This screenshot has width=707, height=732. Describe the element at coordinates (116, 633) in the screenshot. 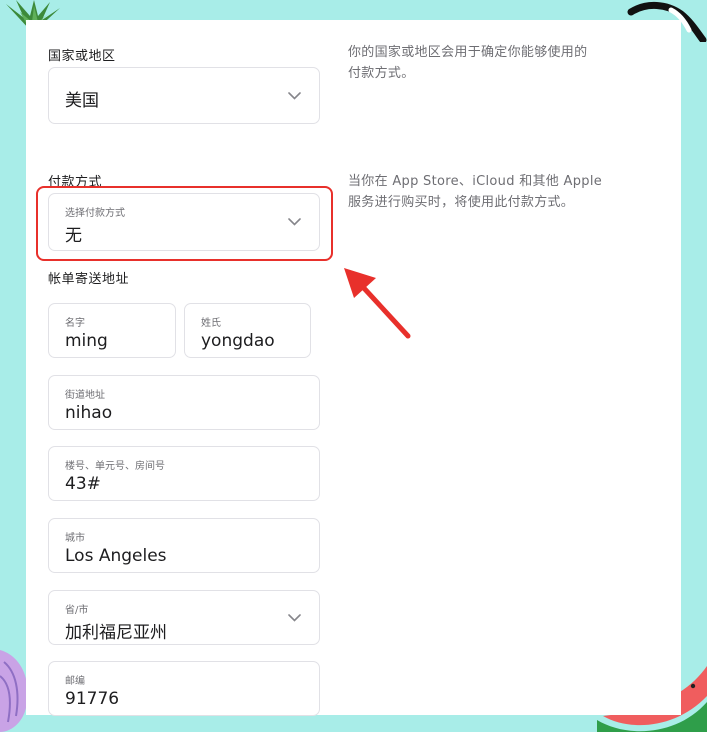

I see `state-value: 加利福尼亚州` at that location.